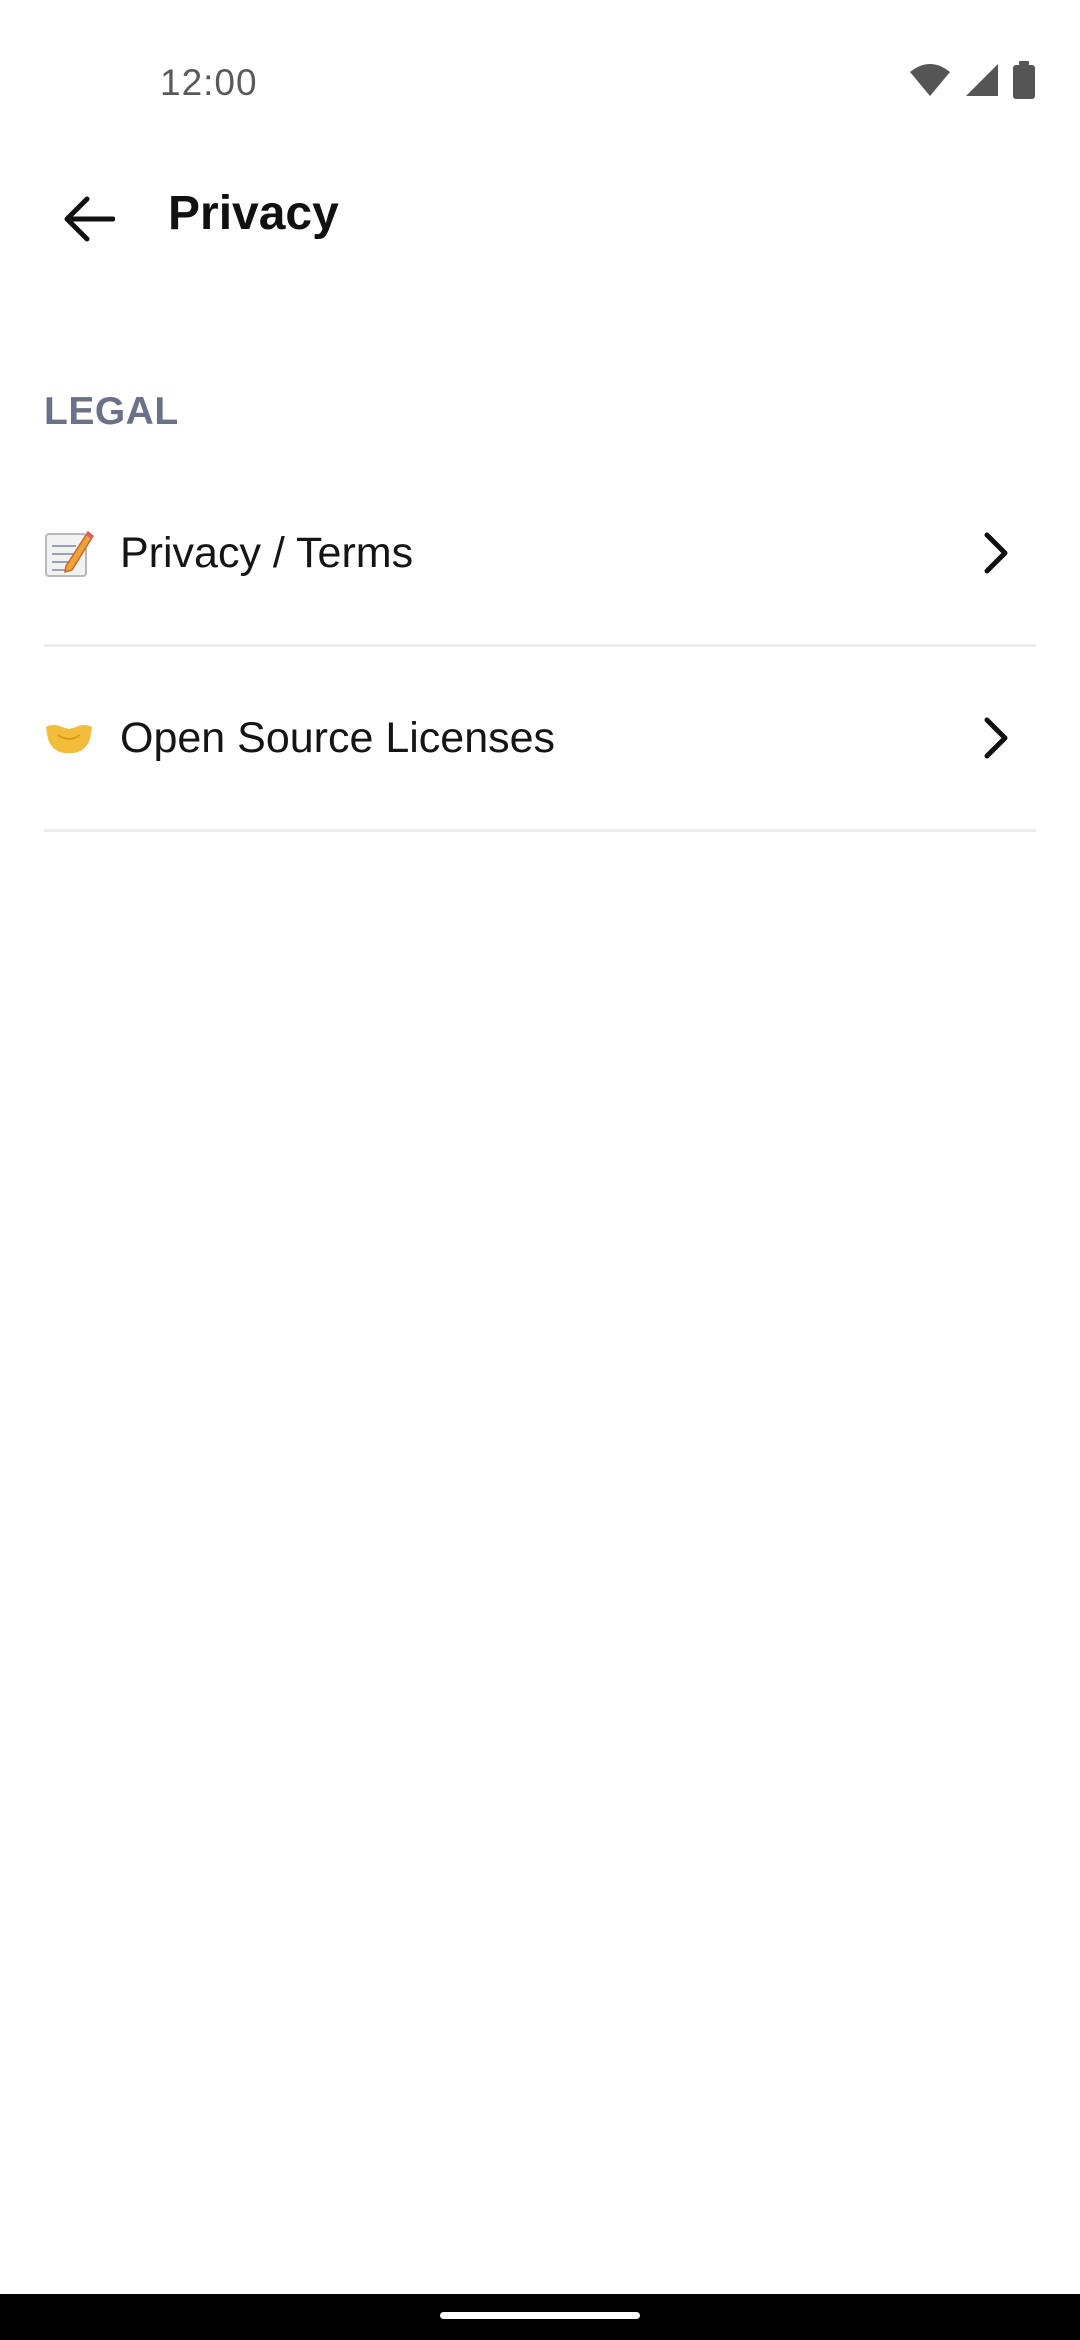 The image size is (1080, 2340). Describe the element at coordinates (69, 738) in the screenshot. I see `handshake-emoji-icon` at that location.